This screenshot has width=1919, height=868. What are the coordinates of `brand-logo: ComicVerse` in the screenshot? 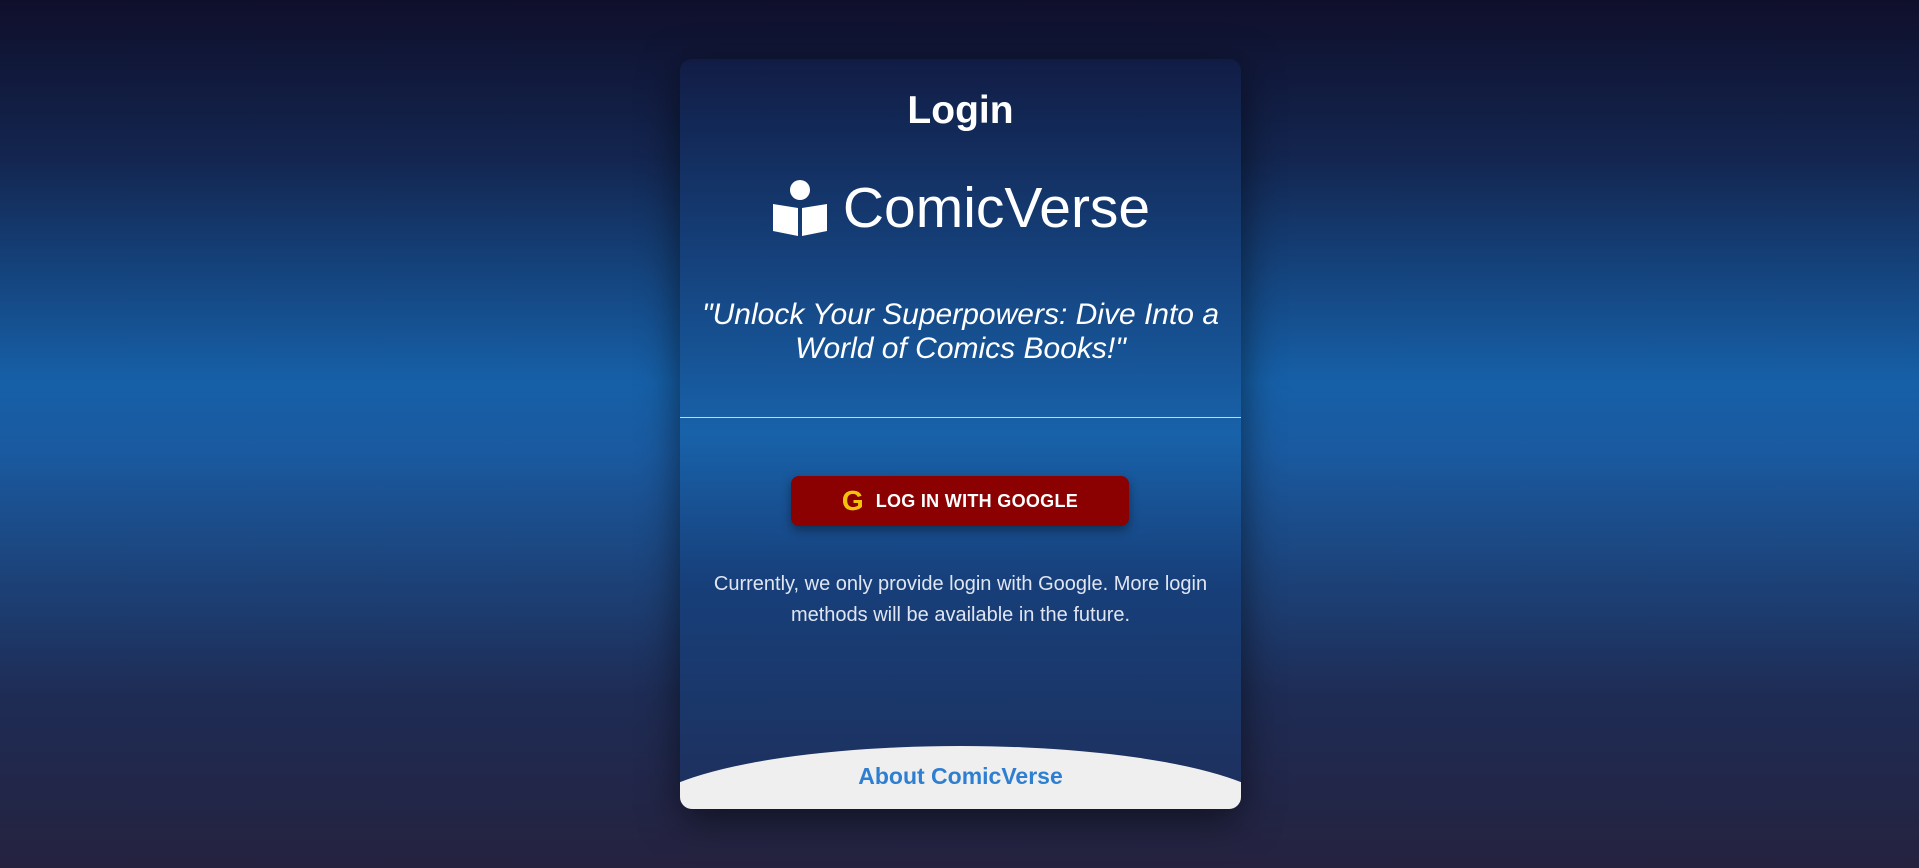 It's located at (960, 208).